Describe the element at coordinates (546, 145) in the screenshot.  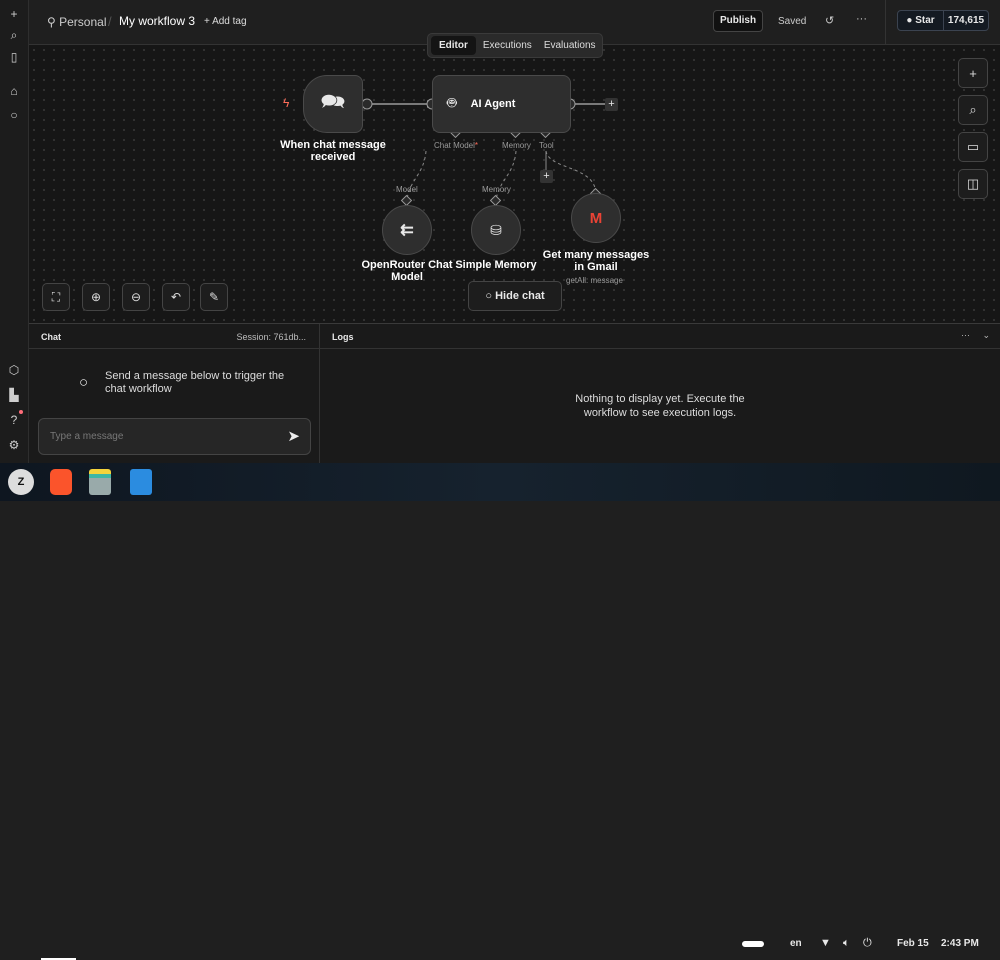
I see `tool-port-label: Tool` at that location.